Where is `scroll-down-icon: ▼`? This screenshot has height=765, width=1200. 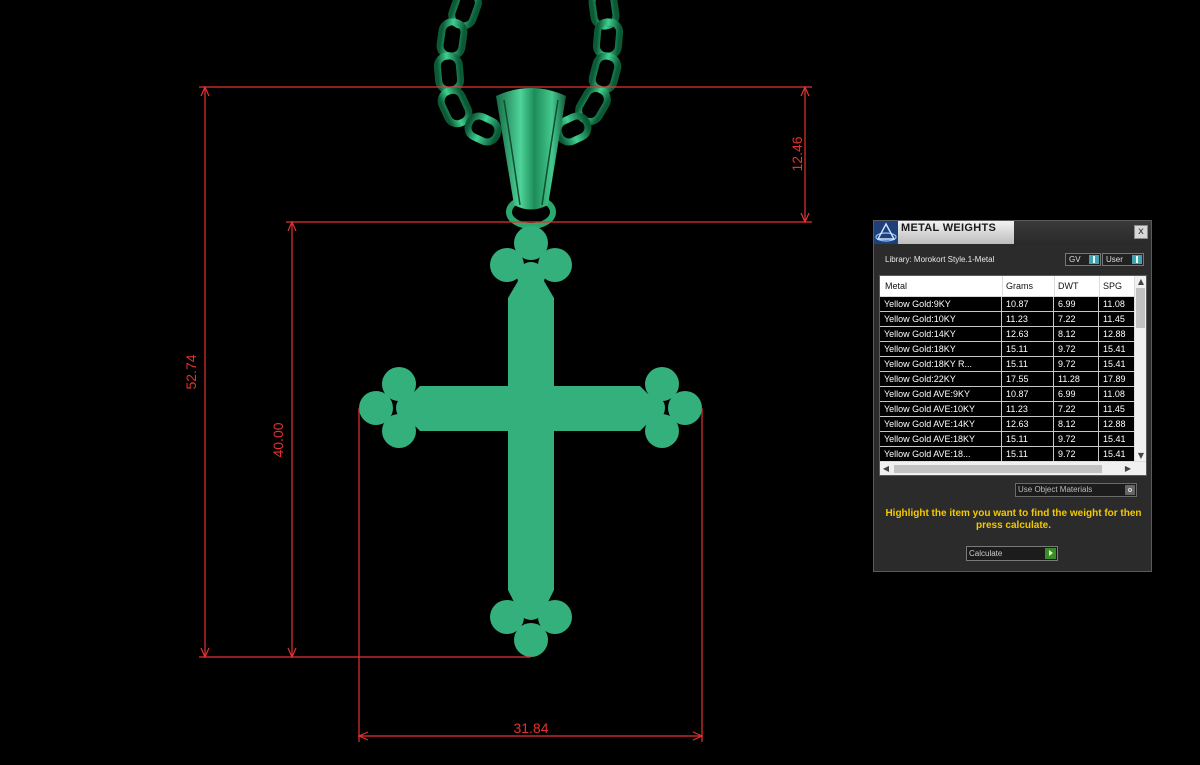
scroll-down-icon: ▼ is located at coordinates (1140, 455).